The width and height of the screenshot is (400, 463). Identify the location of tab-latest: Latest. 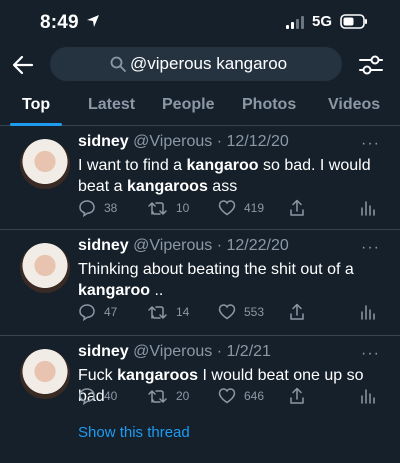
(111, 105).